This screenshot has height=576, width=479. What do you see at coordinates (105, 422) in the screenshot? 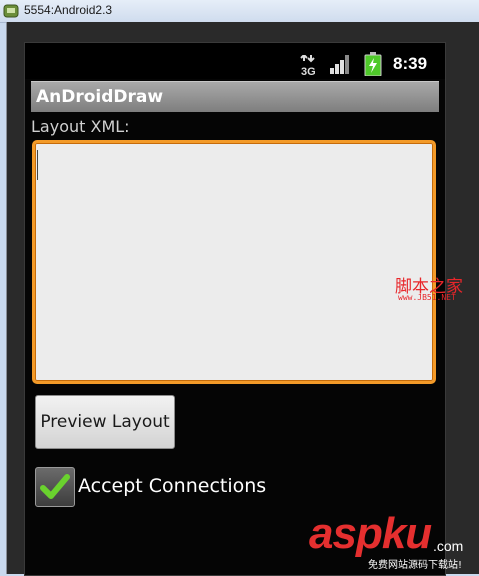
I see `preview-layout-button: Preview Layout` at bounding box center [105, 422].